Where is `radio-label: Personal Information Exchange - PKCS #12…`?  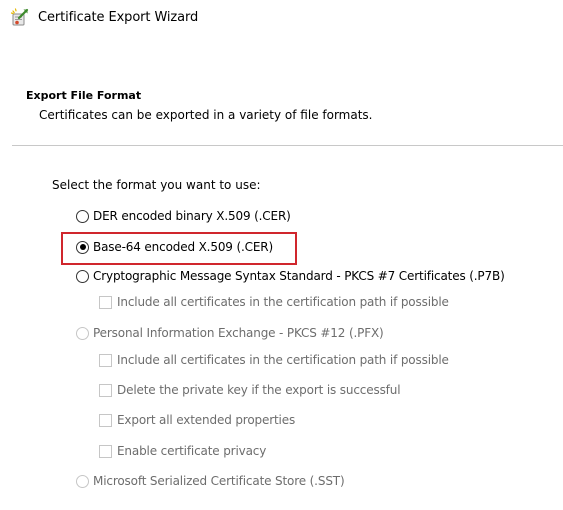 radio-label: Personal Information Exchange - PKCS #12… is located at coordinates (238, 333).